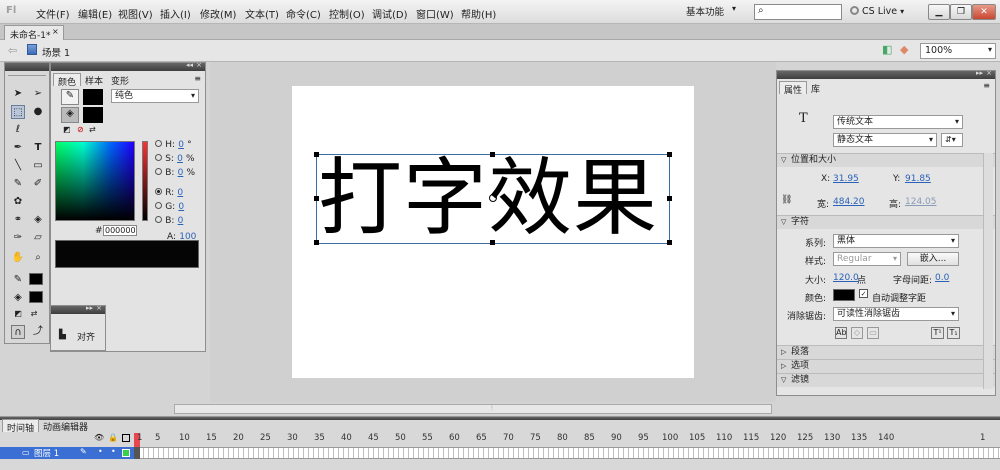 This screenshot has height=470, width=1000. Describe the element at coordinates (18, 238) in the screenshot. I see `eyedropper-tool-icon: ✑` at that location.